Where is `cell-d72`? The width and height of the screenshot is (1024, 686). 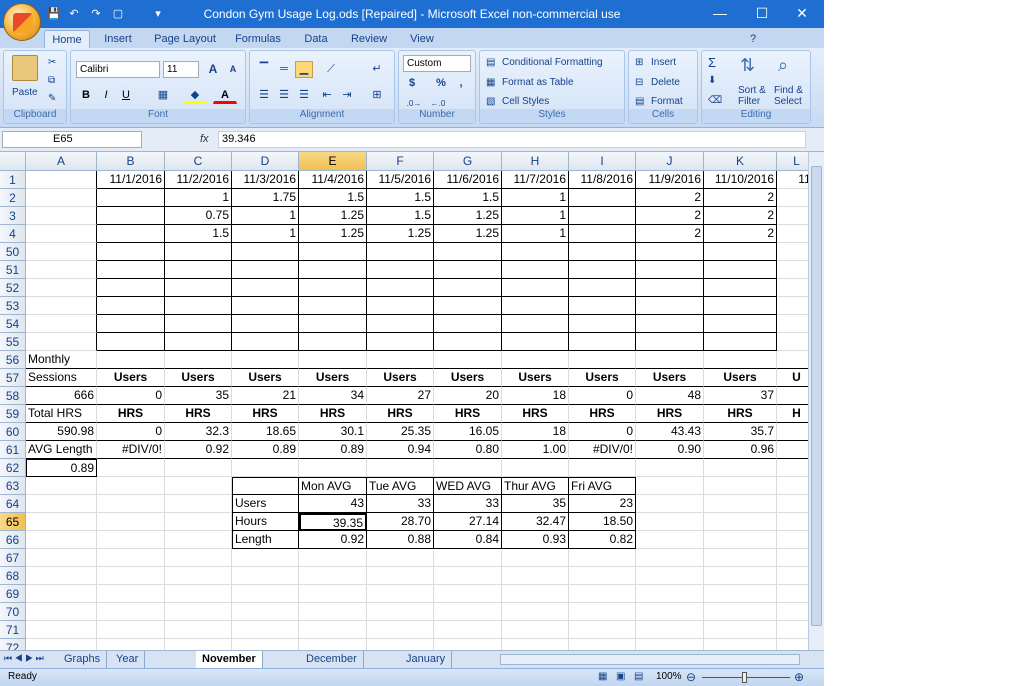
cell-d72 is located at coordinates (265, 644).